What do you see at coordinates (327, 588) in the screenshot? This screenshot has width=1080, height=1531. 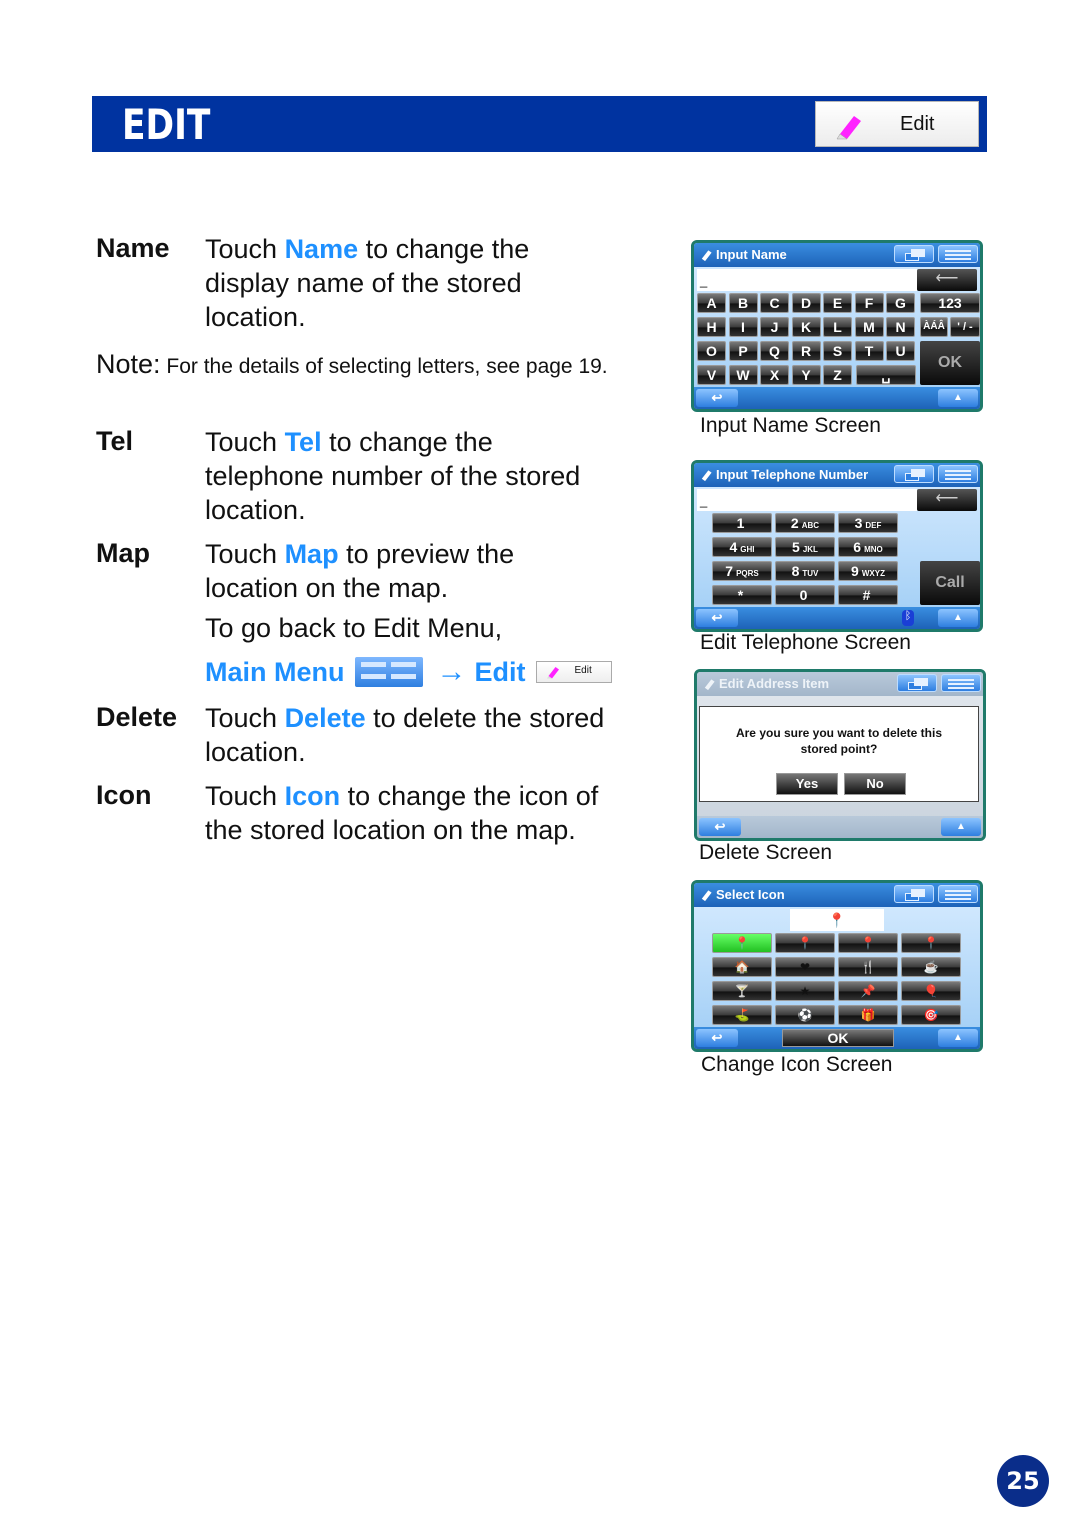 I see `desc-text: location on the map.` at bounding box center [327, 588].